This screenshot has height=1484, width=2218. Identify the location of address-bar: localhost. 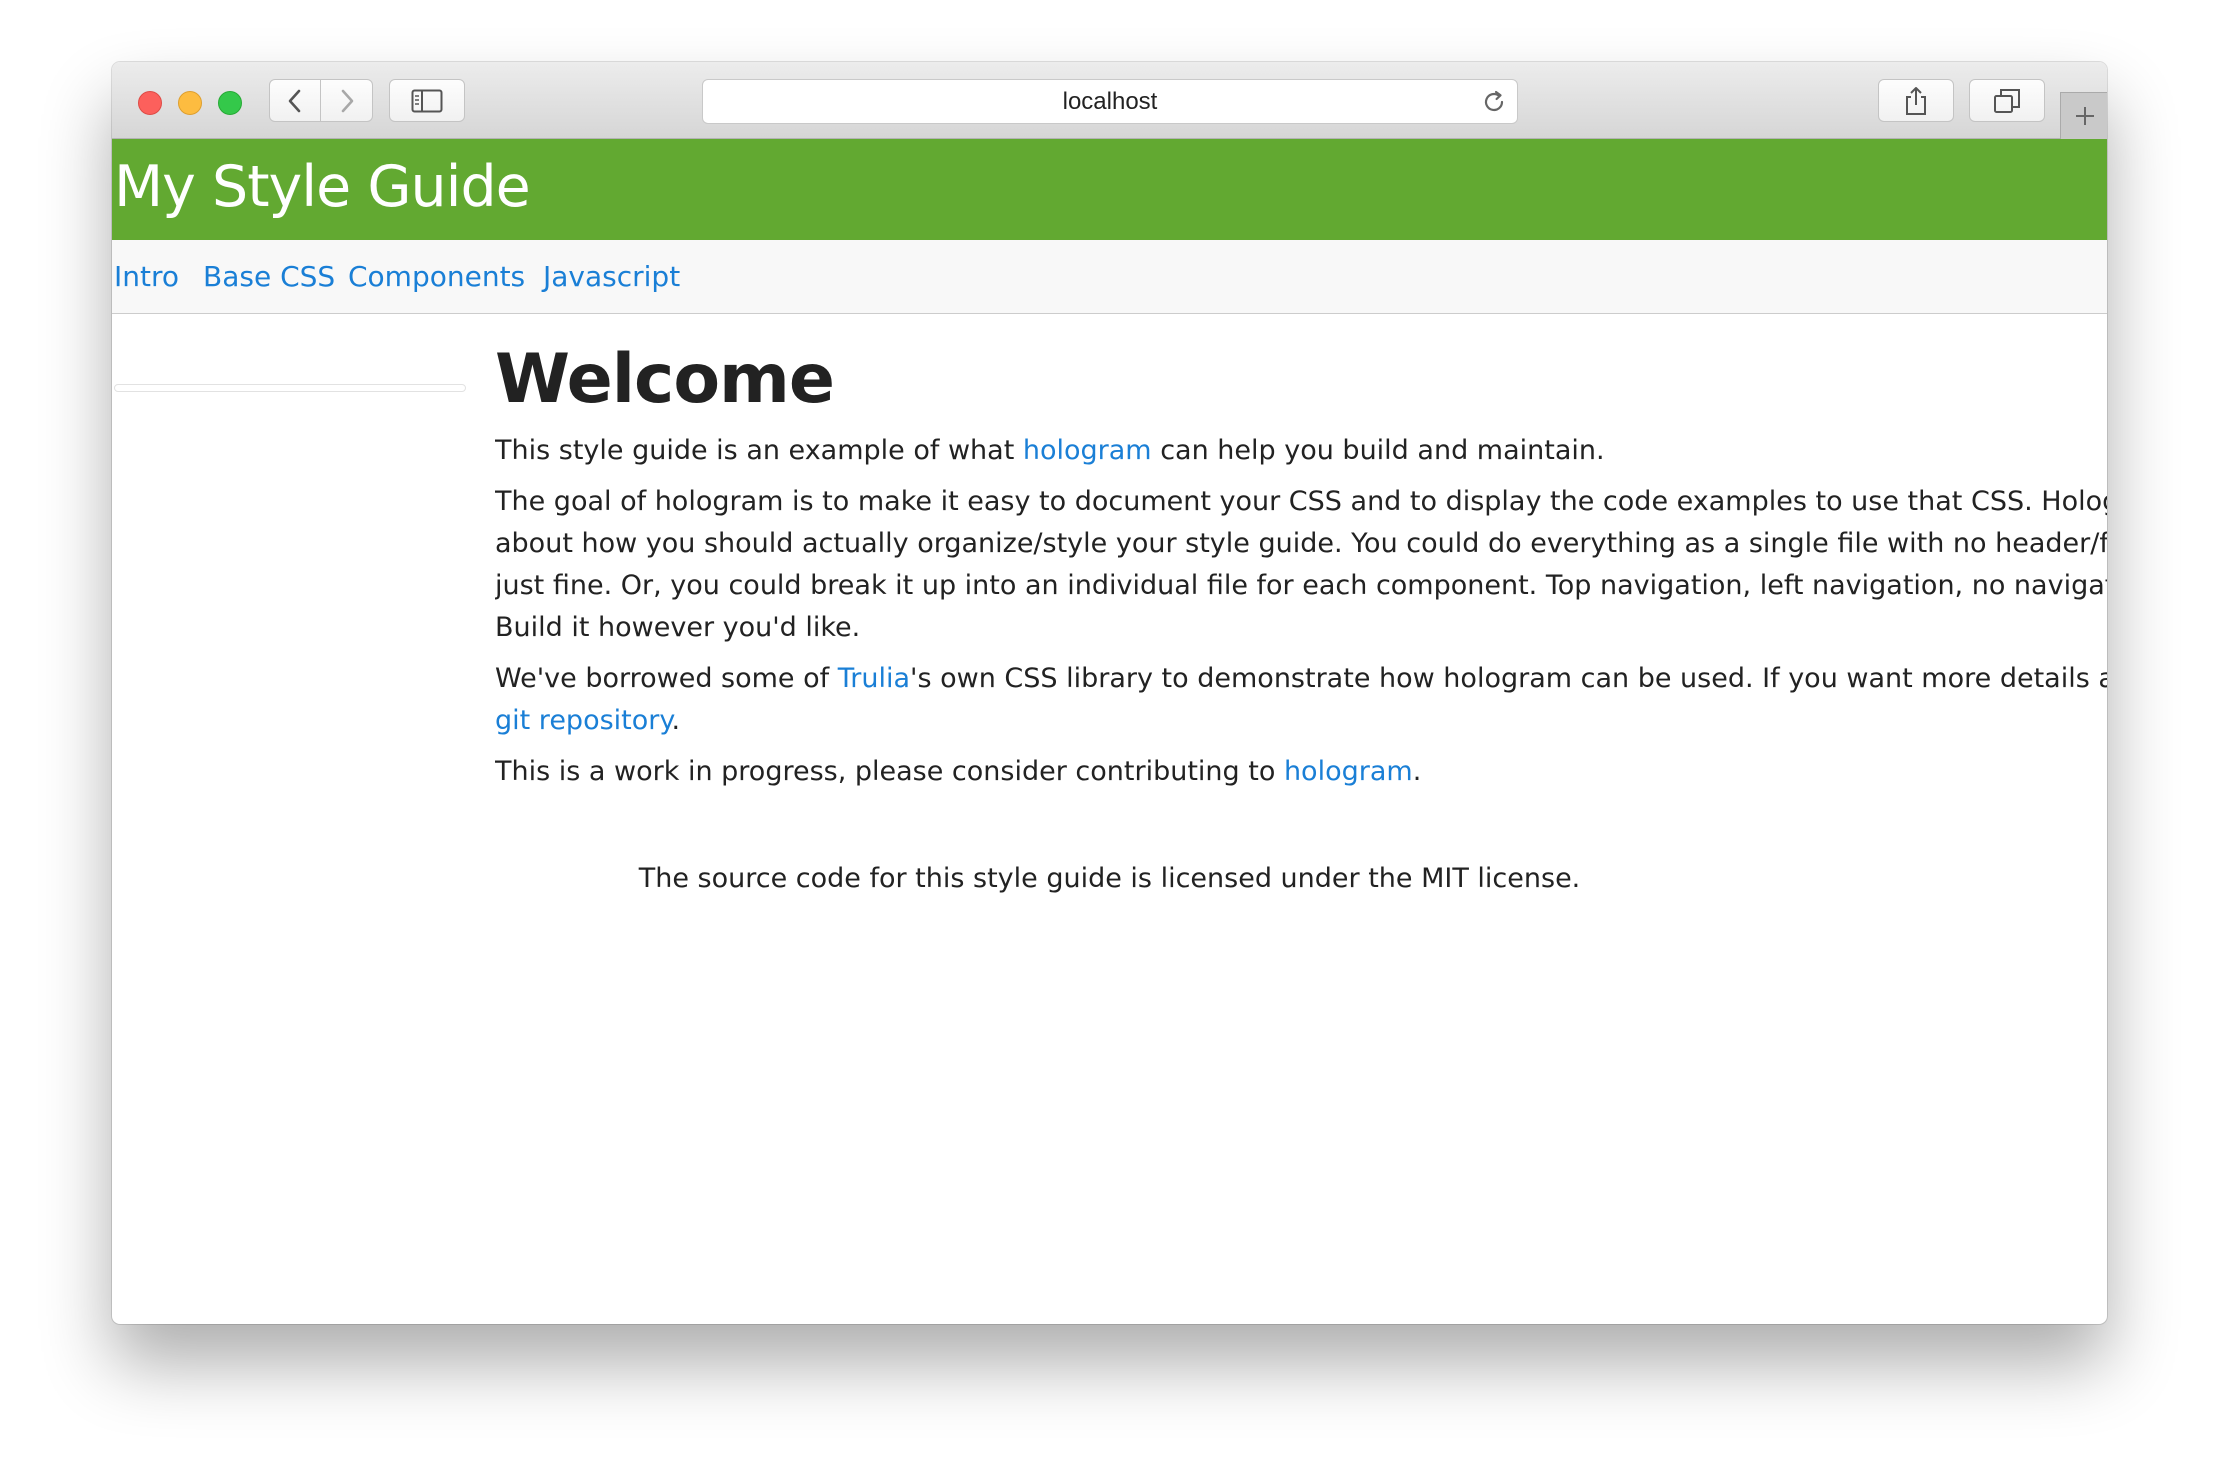
(1110, 101).